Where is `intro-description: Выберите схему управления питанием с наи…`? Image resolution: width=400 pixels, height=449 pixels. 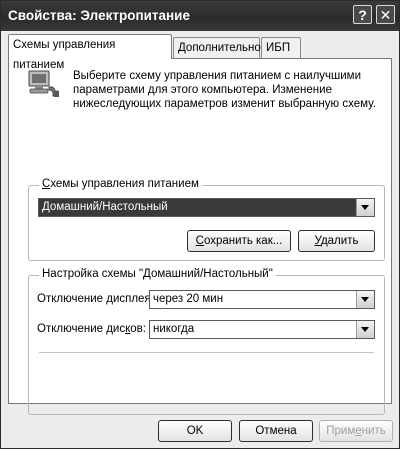 intro-description: Выберите схему управления питанием с наи… is located at coordinates (226, 90).